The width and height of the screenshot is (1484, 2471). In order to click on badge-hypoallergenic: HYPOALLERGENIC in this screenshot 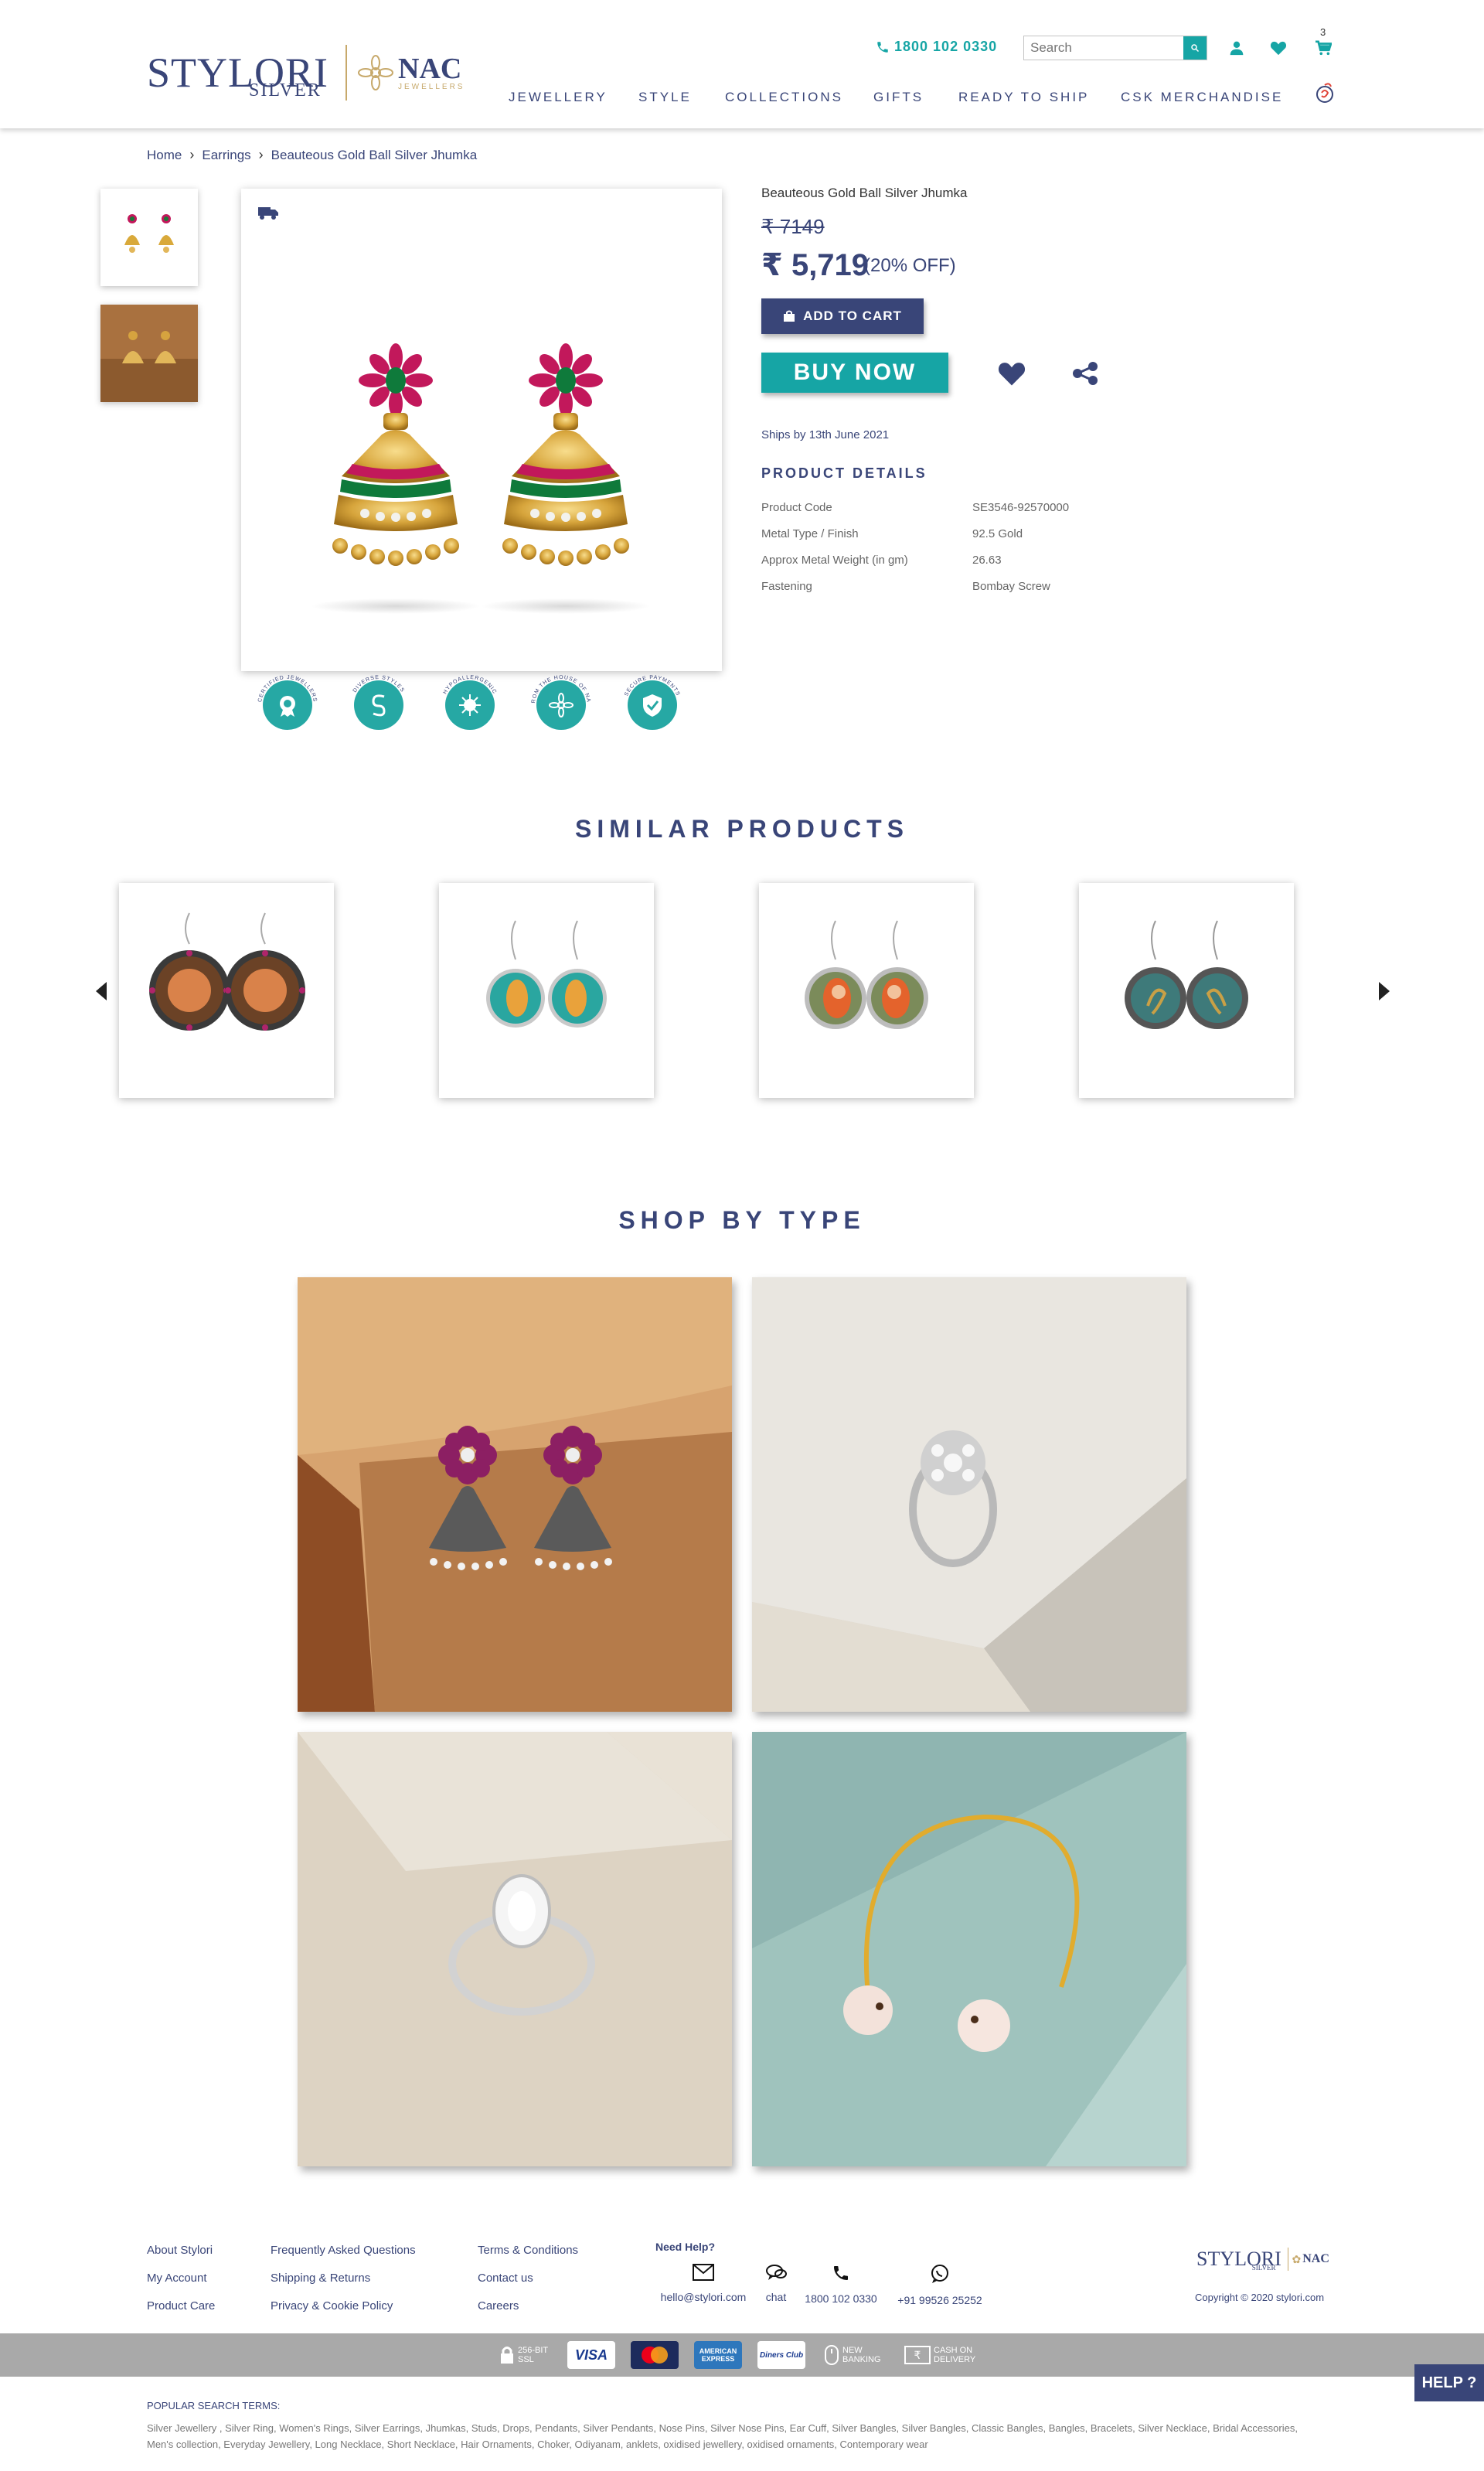, I will do `click(469, 702)`.